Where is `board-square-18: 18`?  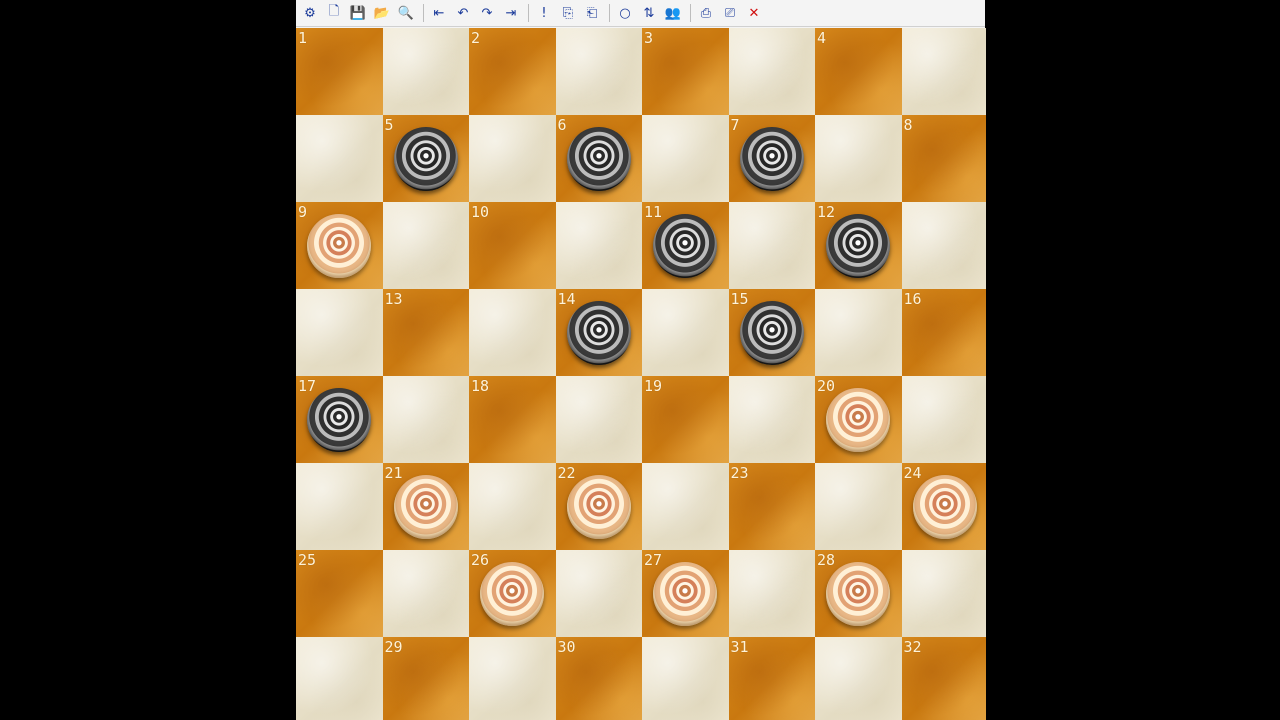
board-square-18: 18 is located at coordinates (512, 419).